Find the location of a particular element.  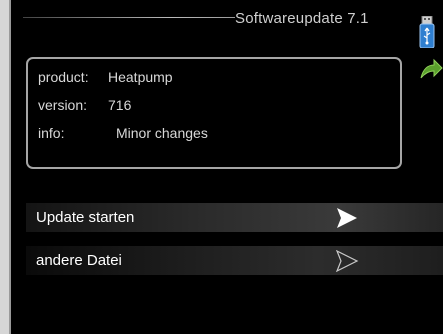

info-key: info: is located at coordinates (51, 133).